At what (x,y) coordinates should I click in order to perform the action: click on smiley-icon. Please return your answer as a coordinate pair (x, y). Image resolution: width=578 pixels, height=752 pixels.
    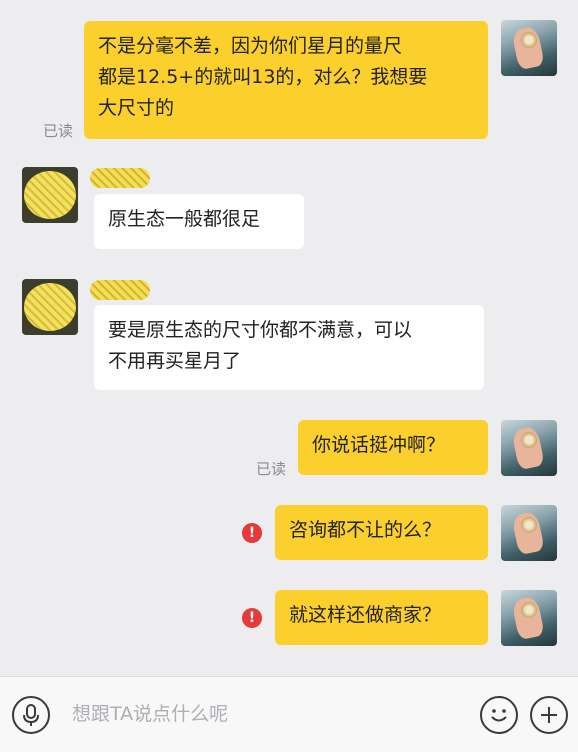
    Looking at the image, I should click on (499, 715).